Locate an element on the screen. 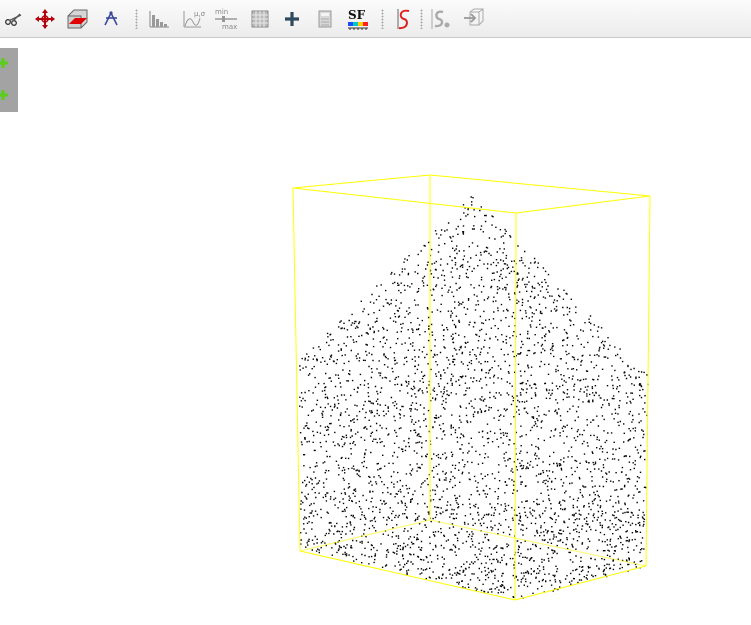 This screenshot has width=751, height=625. red-s-curve-icon is located at coordinates (403, 19).